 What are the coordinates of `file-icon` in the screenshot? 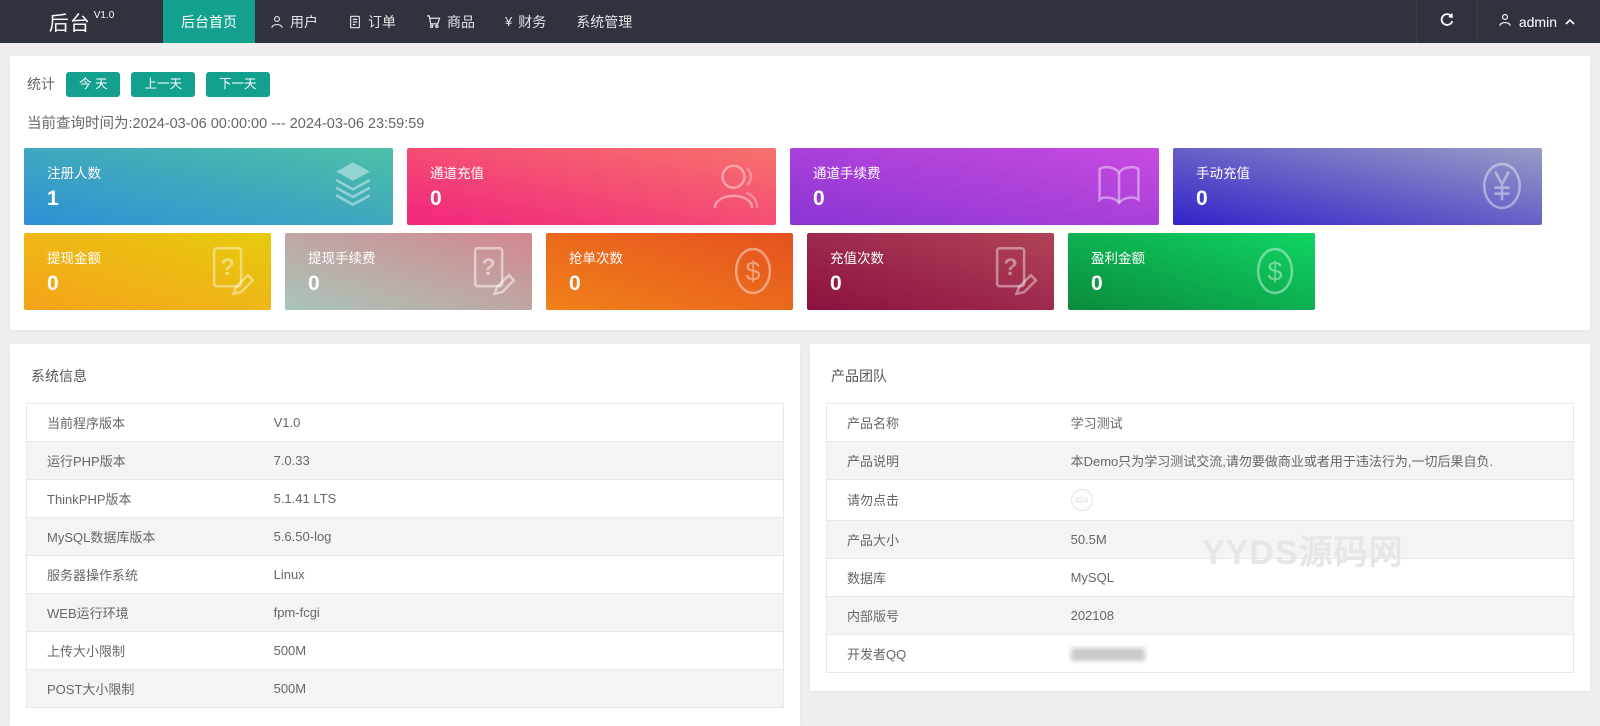 It's located at (355, 22).